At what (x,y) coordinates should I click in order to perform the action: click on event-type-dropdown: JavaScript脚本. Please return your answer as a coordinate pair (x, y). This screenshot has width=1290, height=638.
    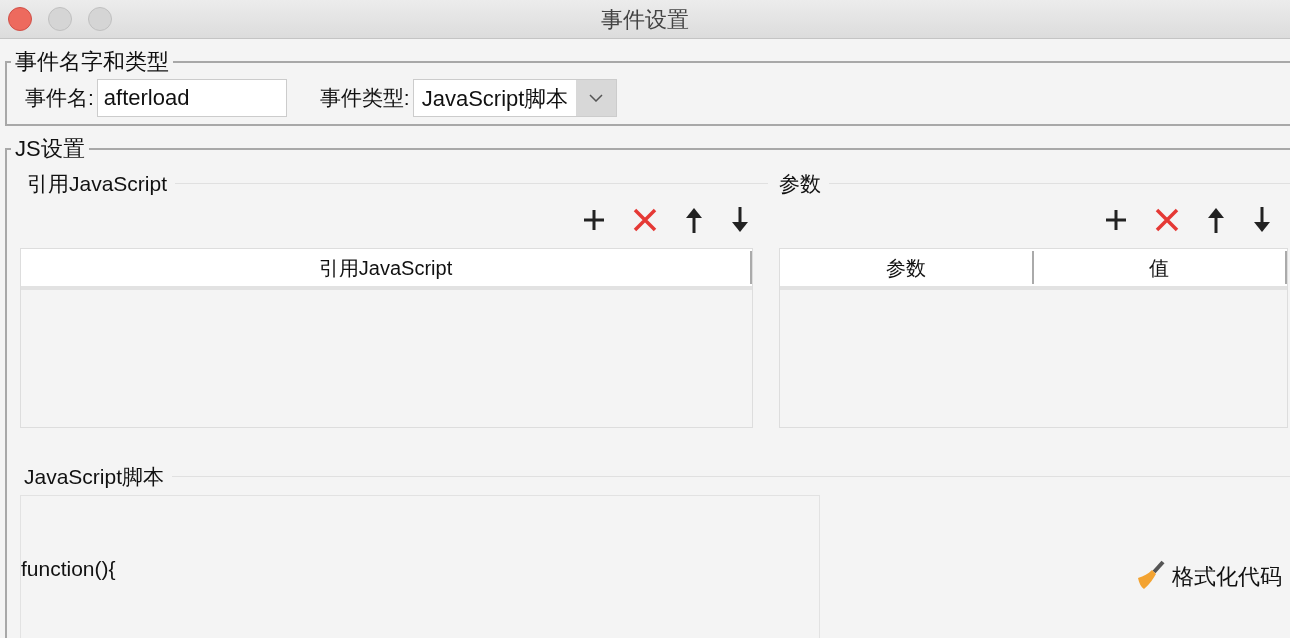
    Looking at the image, I should click on (515, 98).